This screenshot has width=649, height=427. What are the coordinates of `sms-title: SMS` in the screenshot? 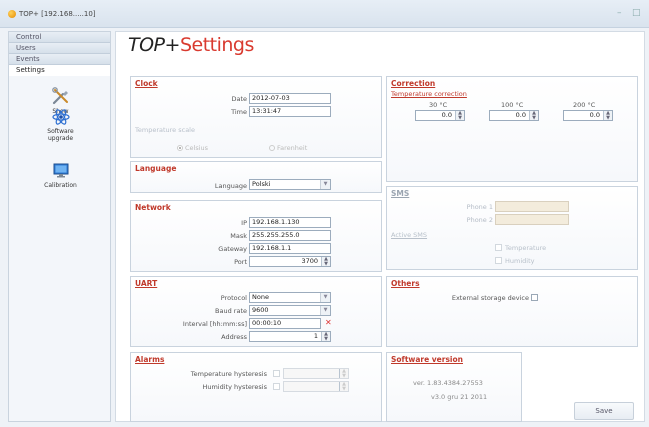 It's located at (400, 193).